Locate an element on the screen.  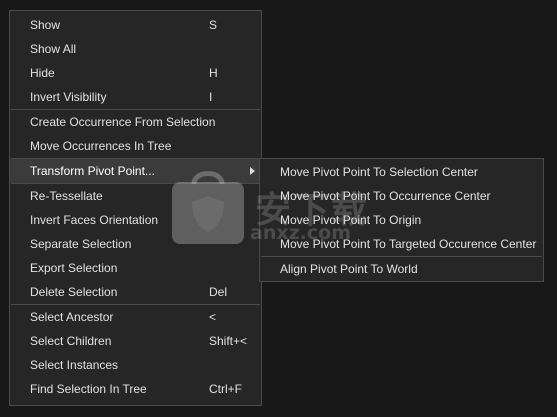
menu-item-move-occurrences: Move Occurrences In Tree is located at coordinates (135, 146).